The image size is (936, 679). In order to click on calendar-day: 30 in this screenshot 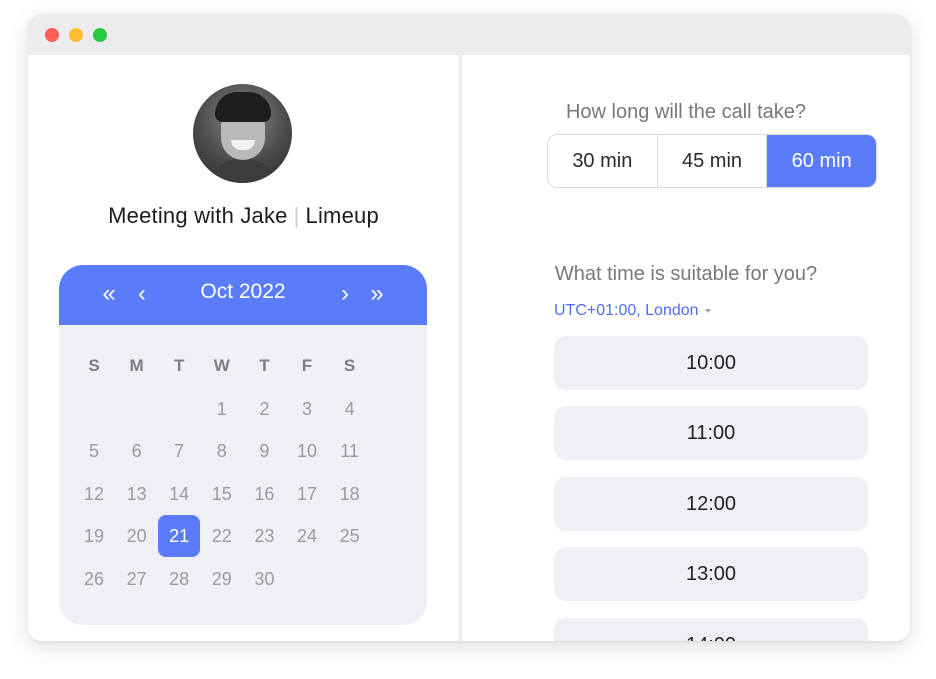, I will do `click(264, 579)`.